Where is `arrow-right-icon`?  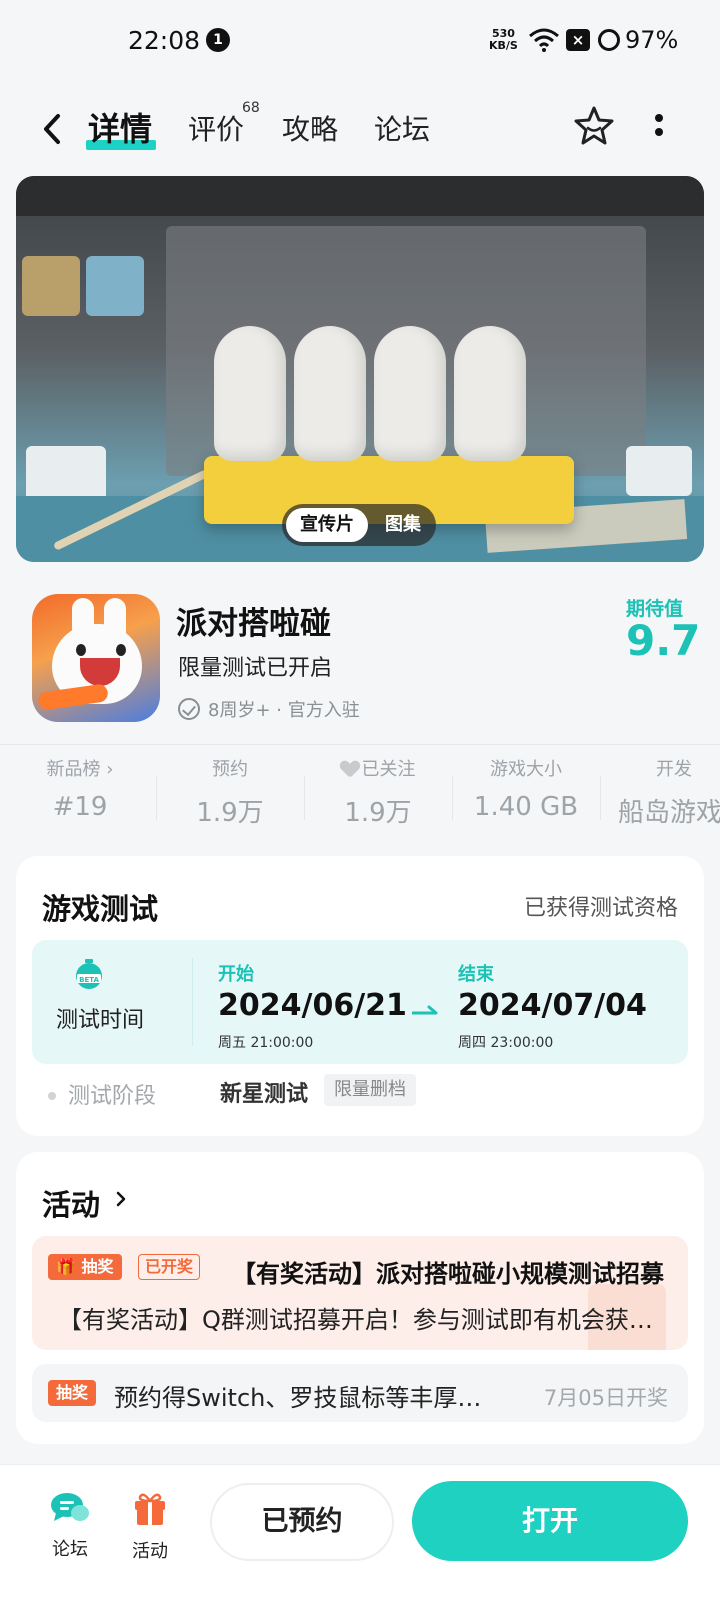
arrow-right-icon is located at coordinates (425, 1010).